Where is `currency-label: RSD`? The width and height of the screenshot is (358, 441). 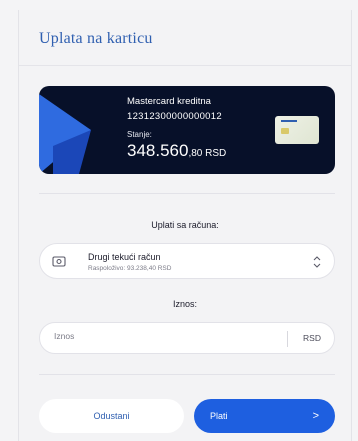 currency-label: RSD is located at coordinates (312, 338).